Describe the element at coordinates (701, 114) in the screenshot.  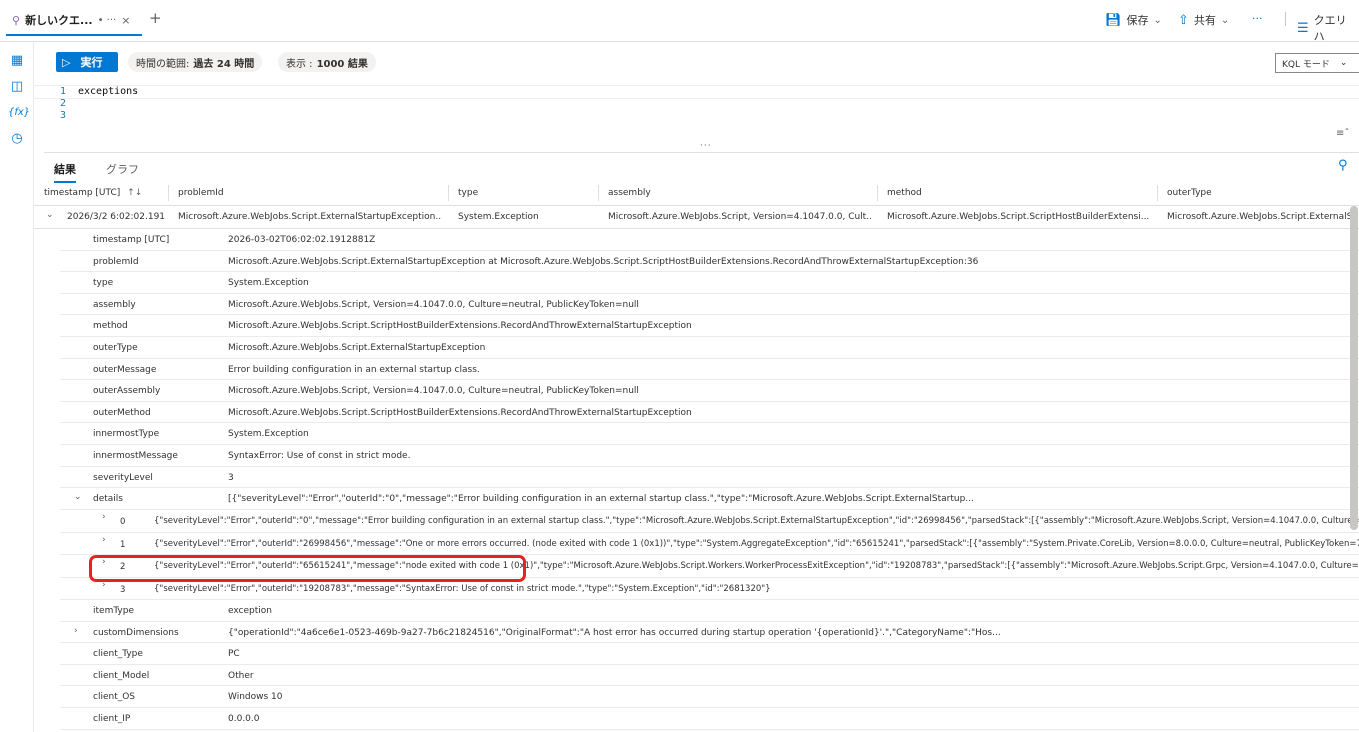
I see `query-editor: 1 exceptions 2 3` at that location.